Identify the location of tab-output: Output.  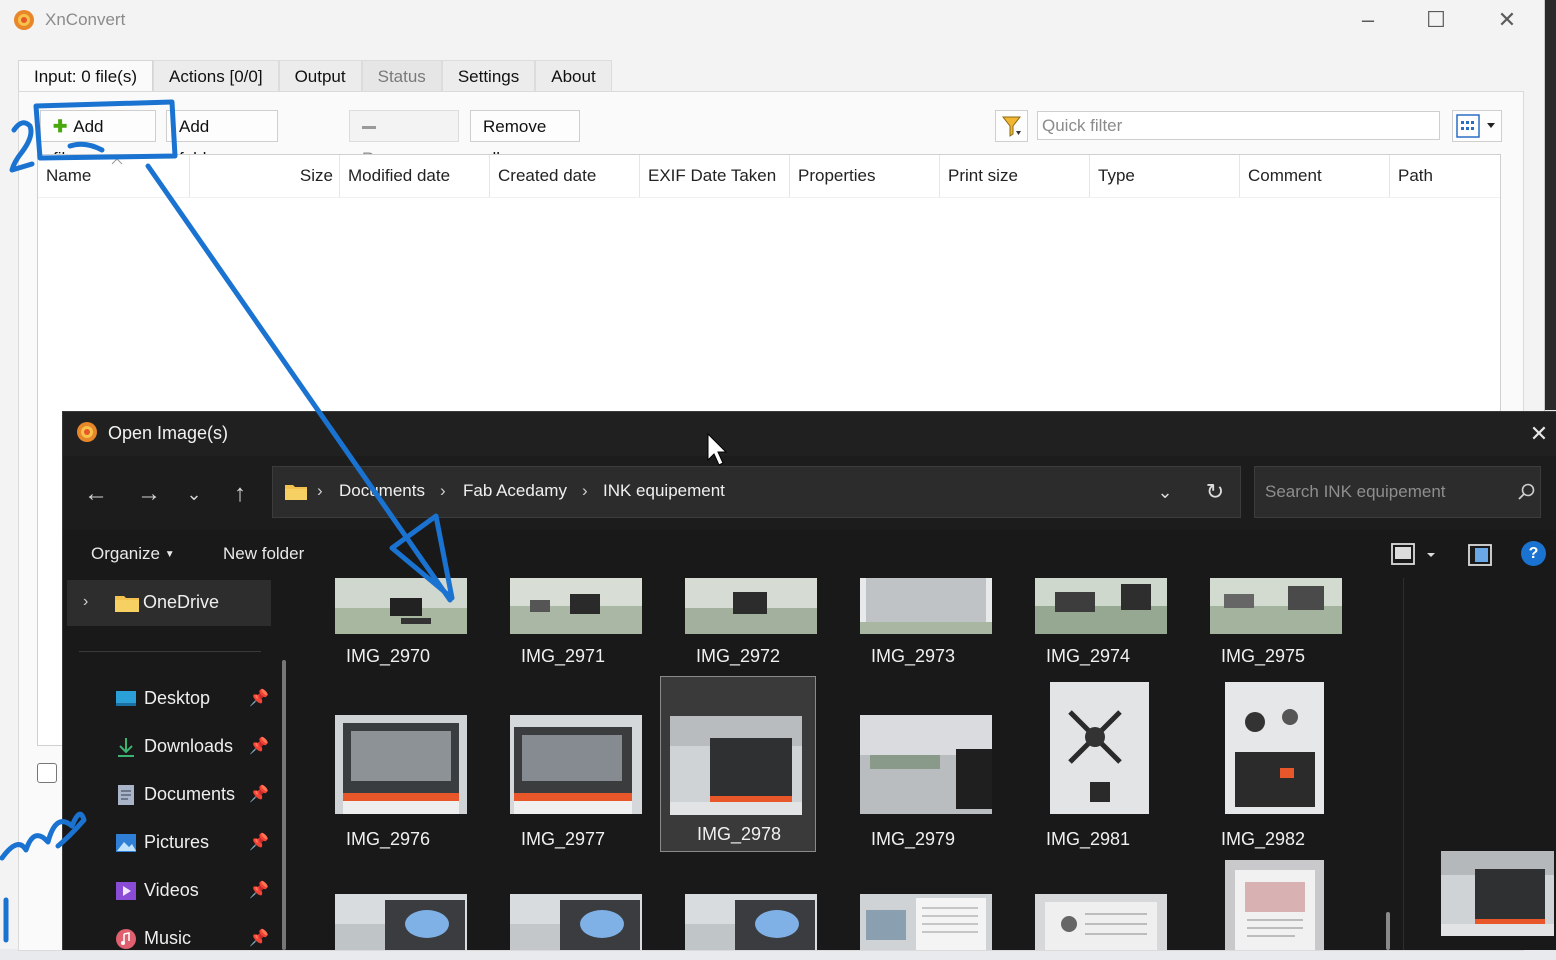
(320, 76).